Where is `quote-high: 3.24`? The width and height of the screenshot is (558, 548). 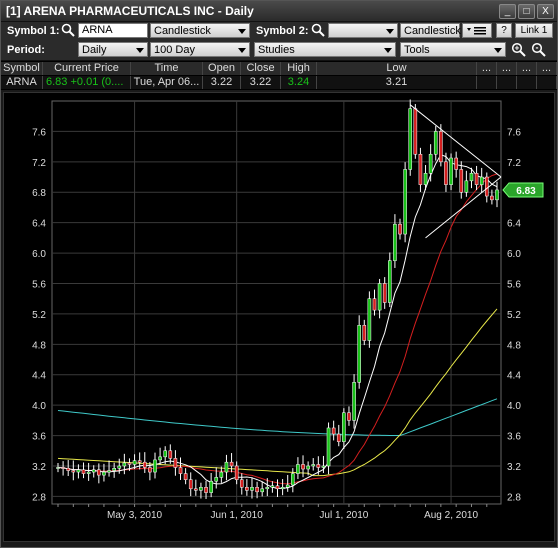 quote-high: 3.24 is located at coordinates (299, 82).